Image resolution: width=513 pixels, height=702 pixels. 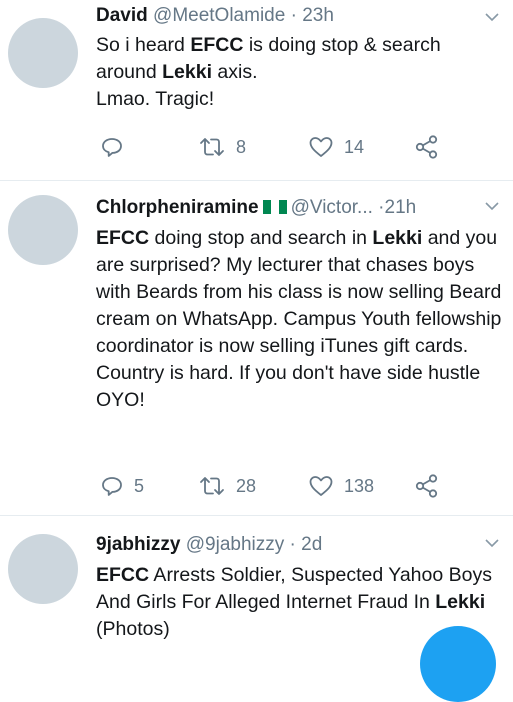 I want to click on timestamp: 2d, so click(x=311, y=544).